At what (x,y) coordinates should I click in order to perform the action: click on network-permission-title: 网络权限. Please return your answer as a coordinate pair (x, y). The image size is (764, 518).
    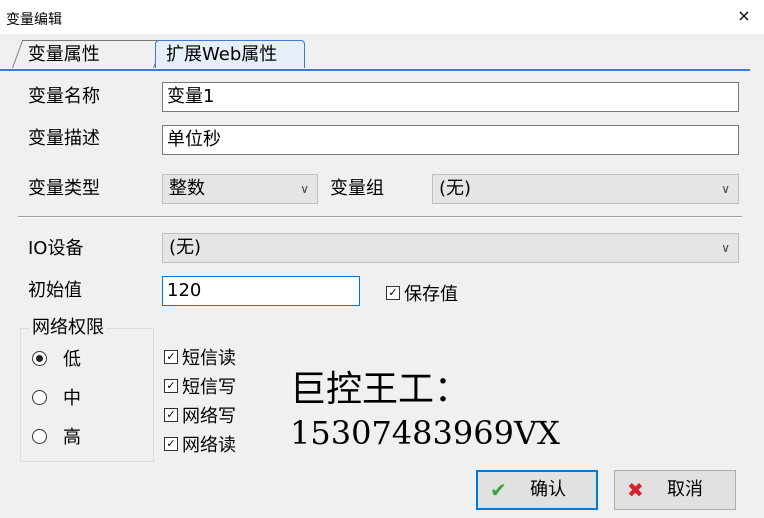
    Looking at the image, I should click on (68, 328).